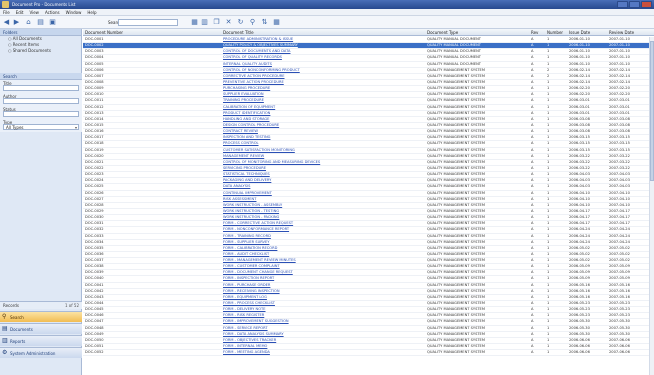 The image size is (654, 375). What do you see at coordinates (323, 315) in the screenshot?
I see `document-title-link: FORM - RISK REGISTER` at bounding box center [323, 315].